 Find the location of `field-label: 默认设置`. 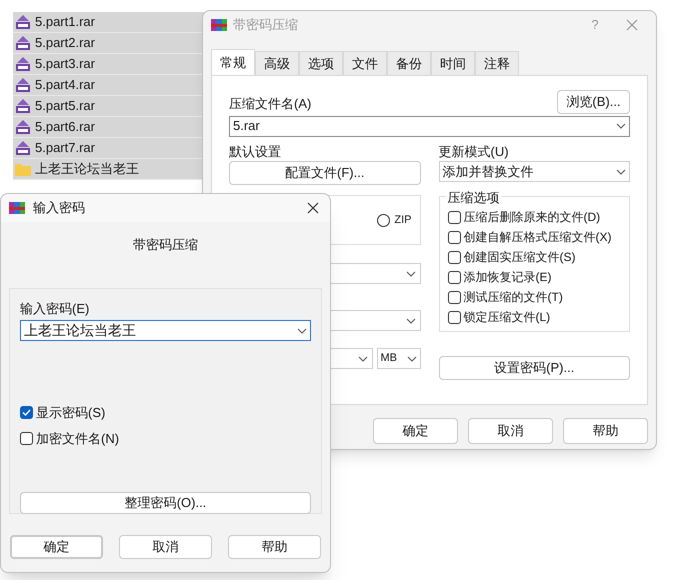

field-label: 默认设置 is located at coordinates (255, 151).